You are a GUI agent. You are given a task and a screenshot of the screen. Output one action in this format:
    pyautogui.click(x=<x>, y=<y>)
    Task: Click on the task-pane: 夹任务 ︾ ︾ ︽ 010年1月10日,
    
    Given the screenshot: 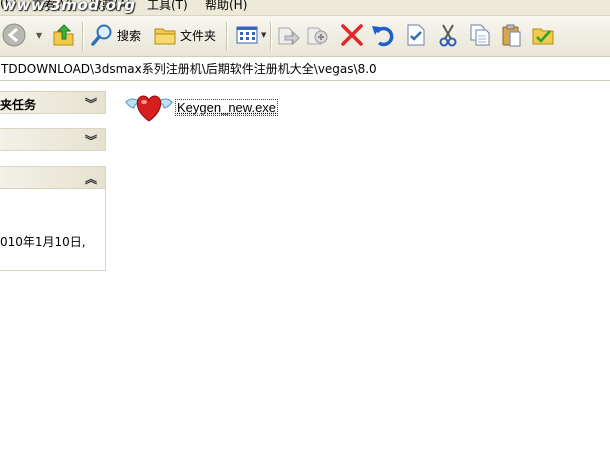 What is the action you would take?
    pyautogui.click(x=53, y=271)
    